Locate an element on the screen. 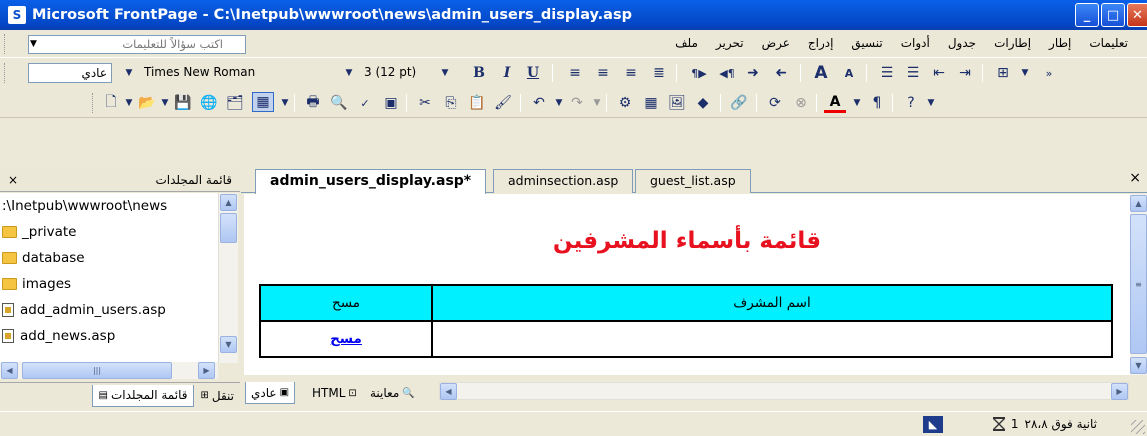 The image size is (1147, 436). undo-icon: ↶ is located at coordinates (539, 103).